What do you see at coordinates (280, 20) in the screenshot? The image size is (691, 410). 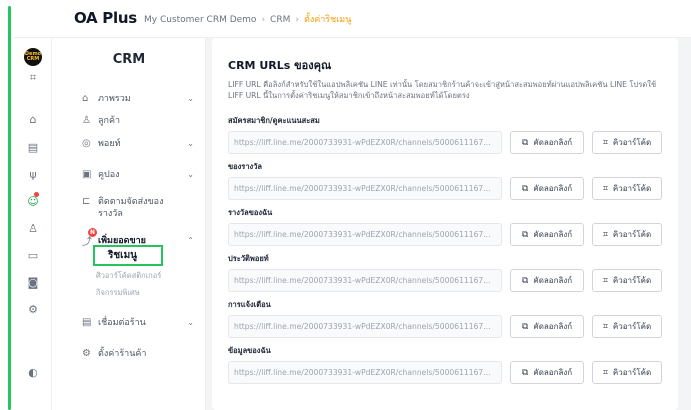 I see `breadcrumb-item: CRM` at bounding box center [280, 20].